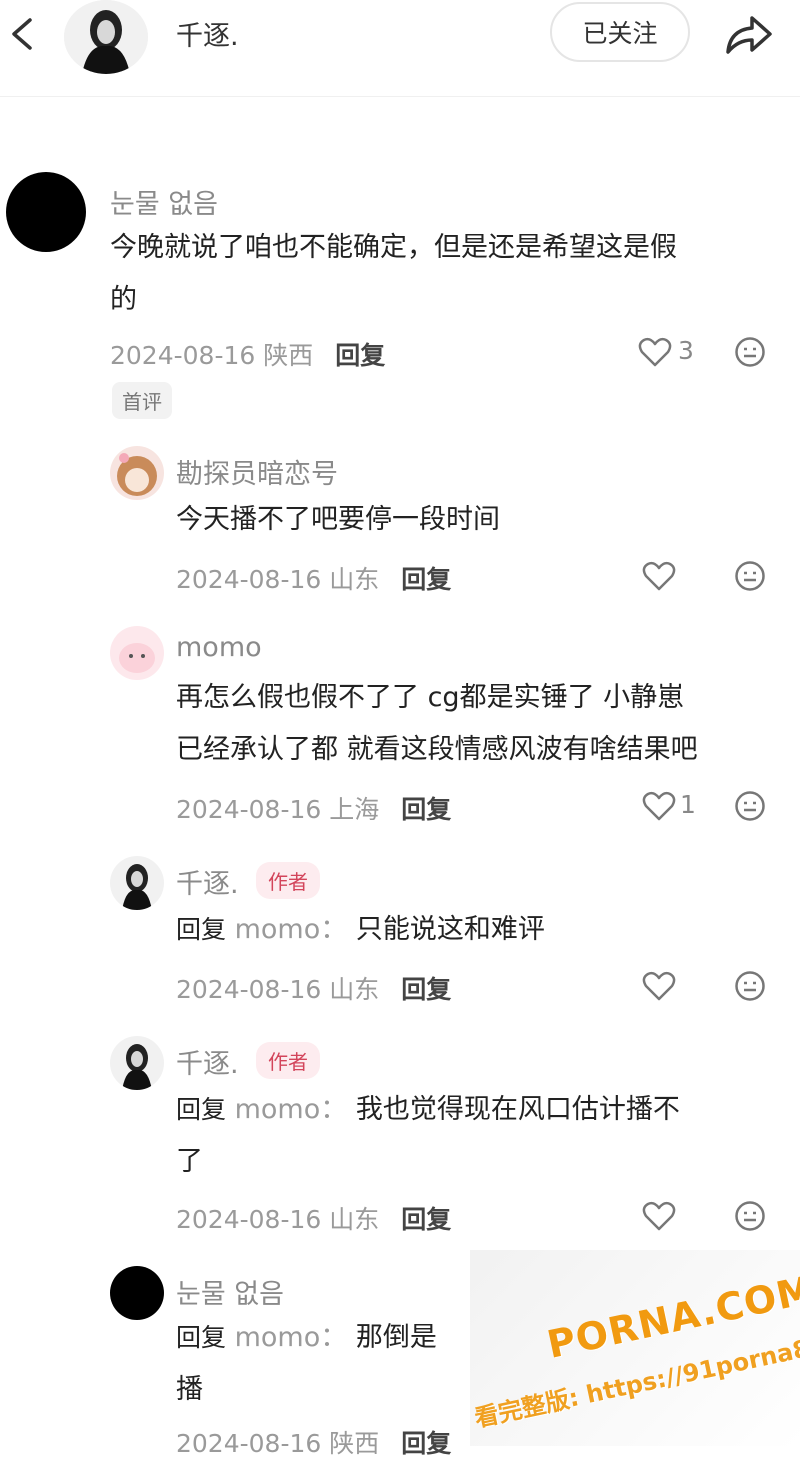  What do you see at coordinates (748, 34) in the screenshot?
I see `share-icon` at bounding box center [748, 34].